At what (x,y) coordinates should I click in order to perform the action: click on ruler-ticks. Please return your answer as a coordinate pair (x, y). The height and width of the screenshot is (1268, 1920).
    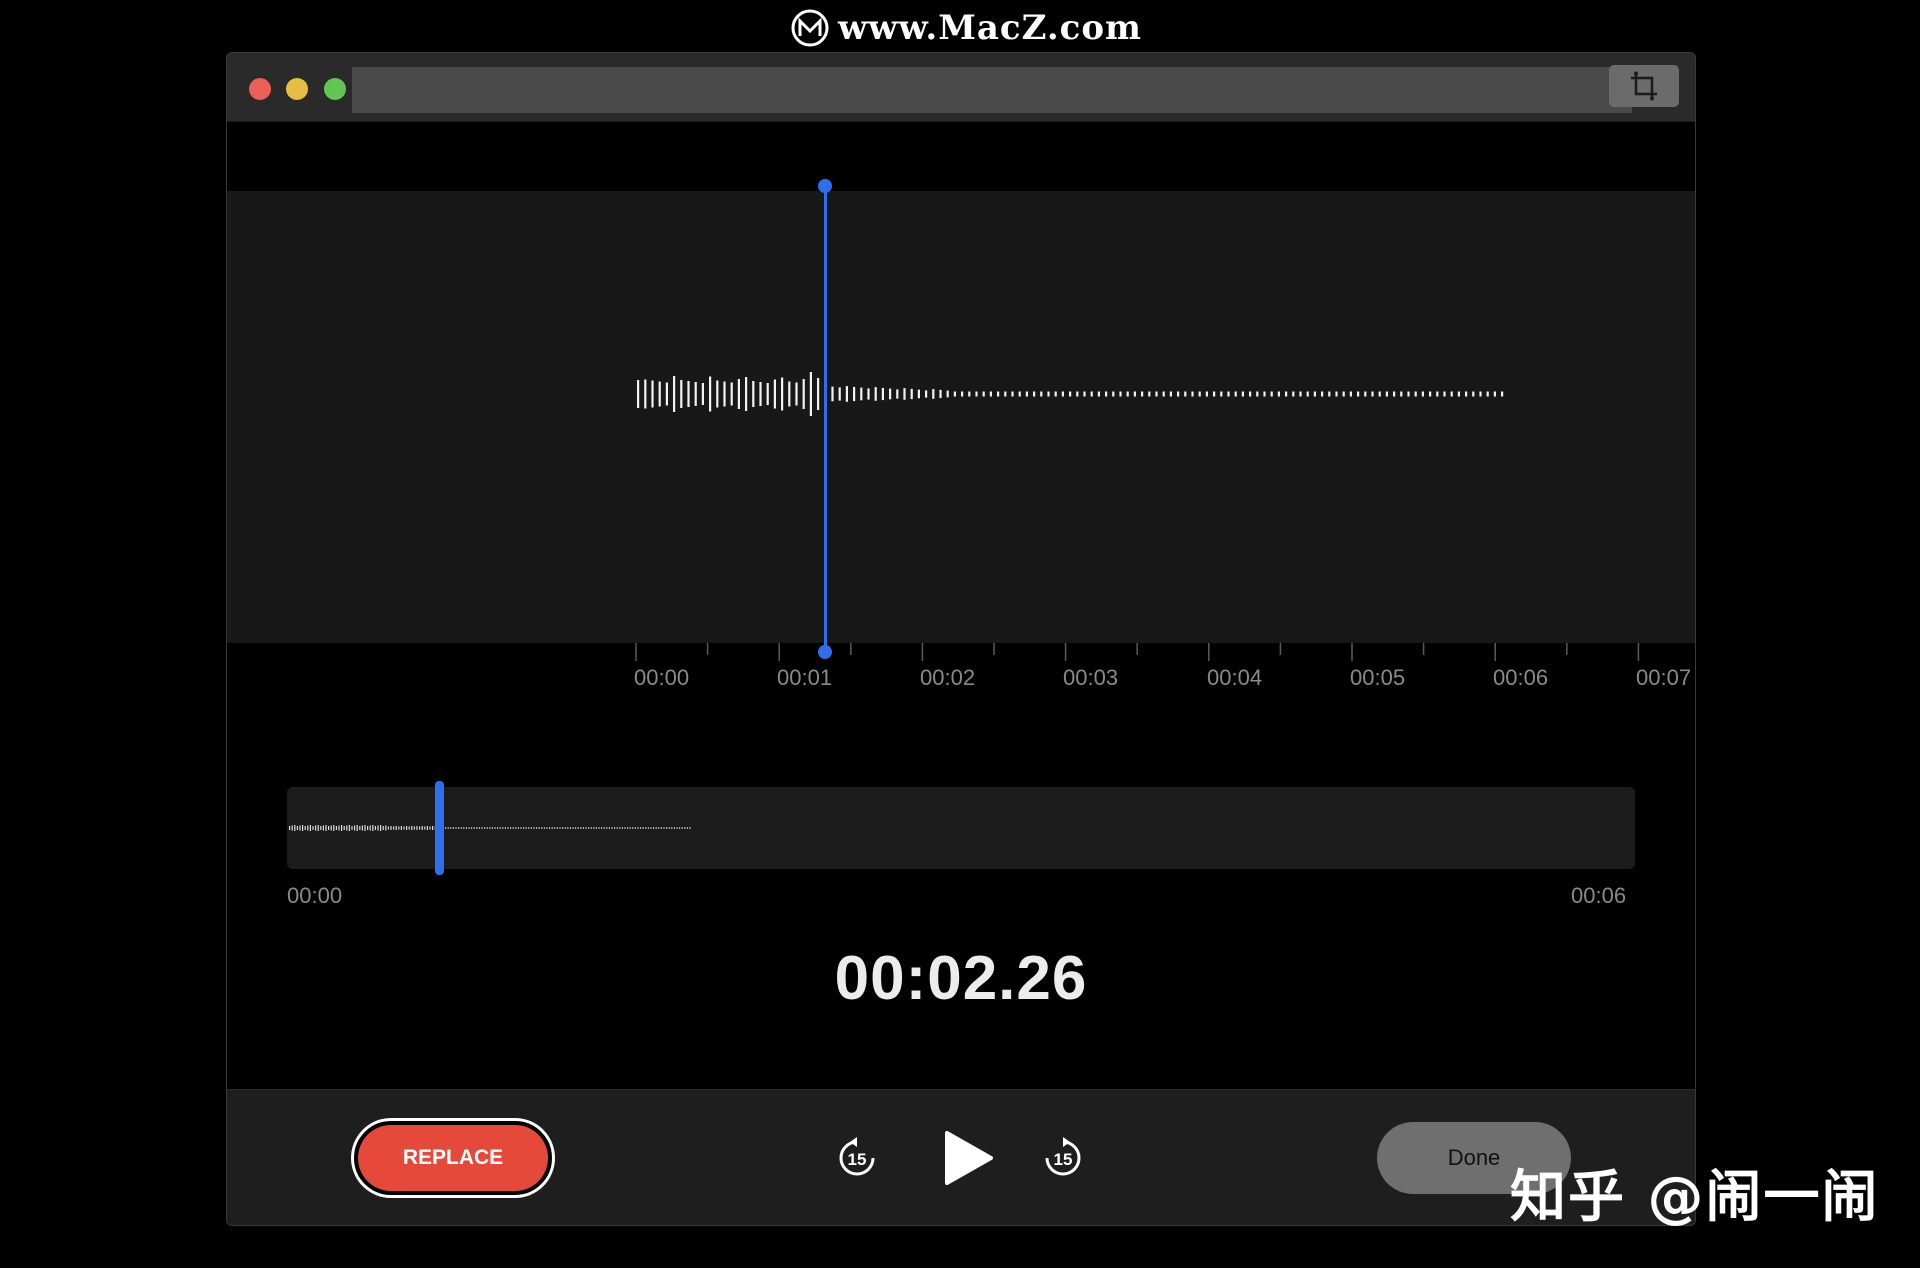
    Looking at the image, I should click on (1137, 652).